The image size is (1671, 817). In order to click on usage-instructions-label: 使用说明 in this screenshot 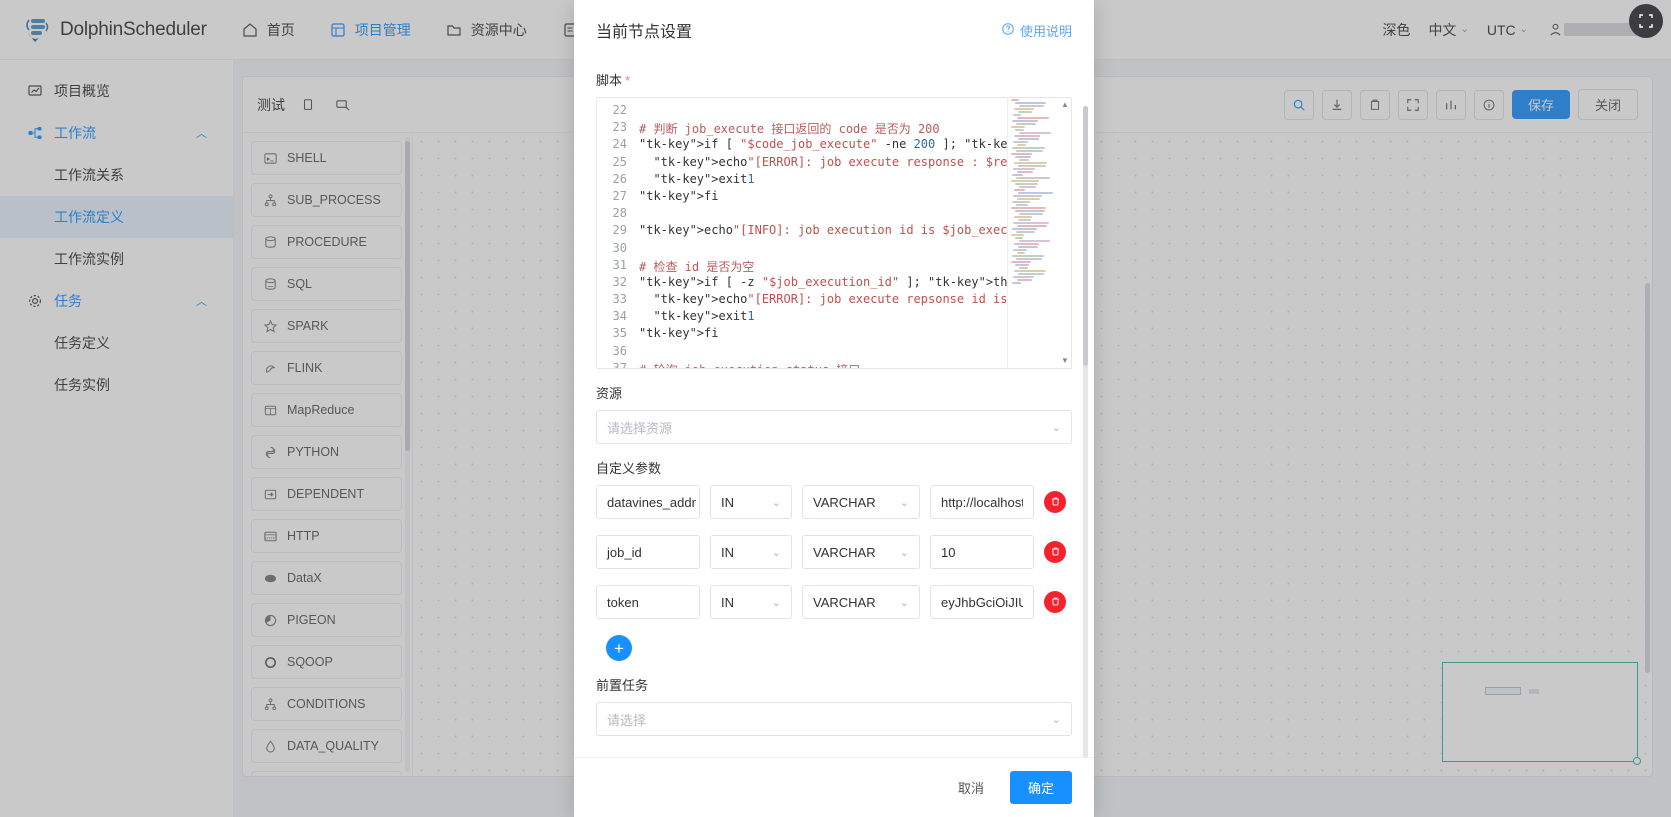, I will do `click(1045, 31)`.